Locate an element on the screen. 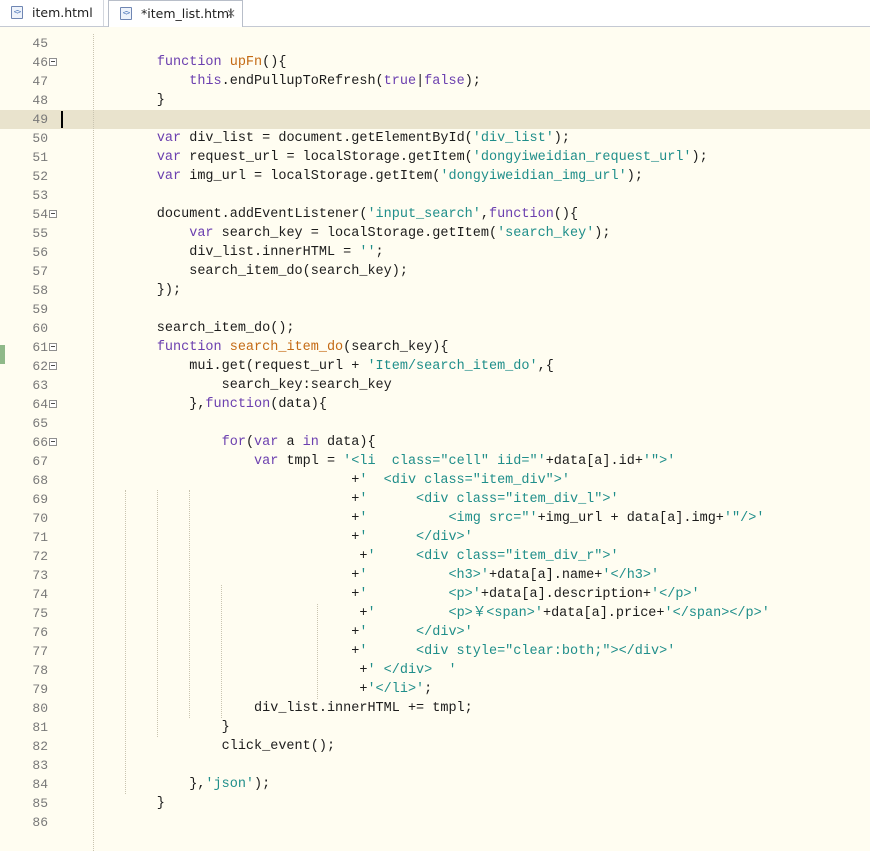  code-line: 61 function search_item_do(search_key){ is located at coordinates (435, 347).